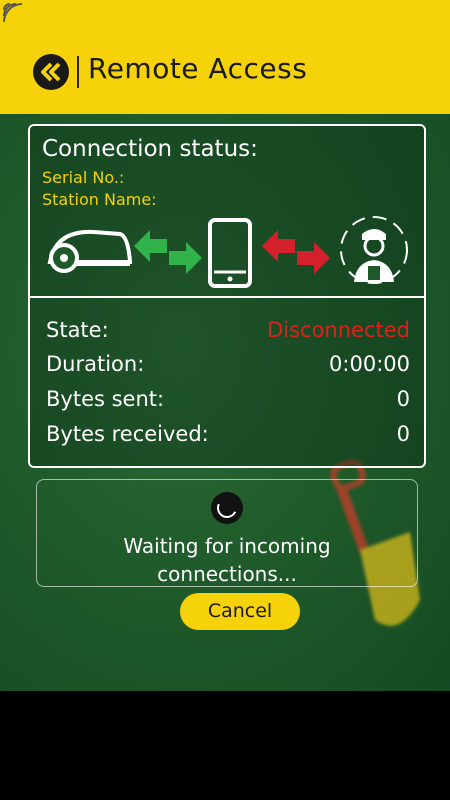 The height and width of the screenshot is (800, 450). I want to click on connection-diagram, so click(227, 252).